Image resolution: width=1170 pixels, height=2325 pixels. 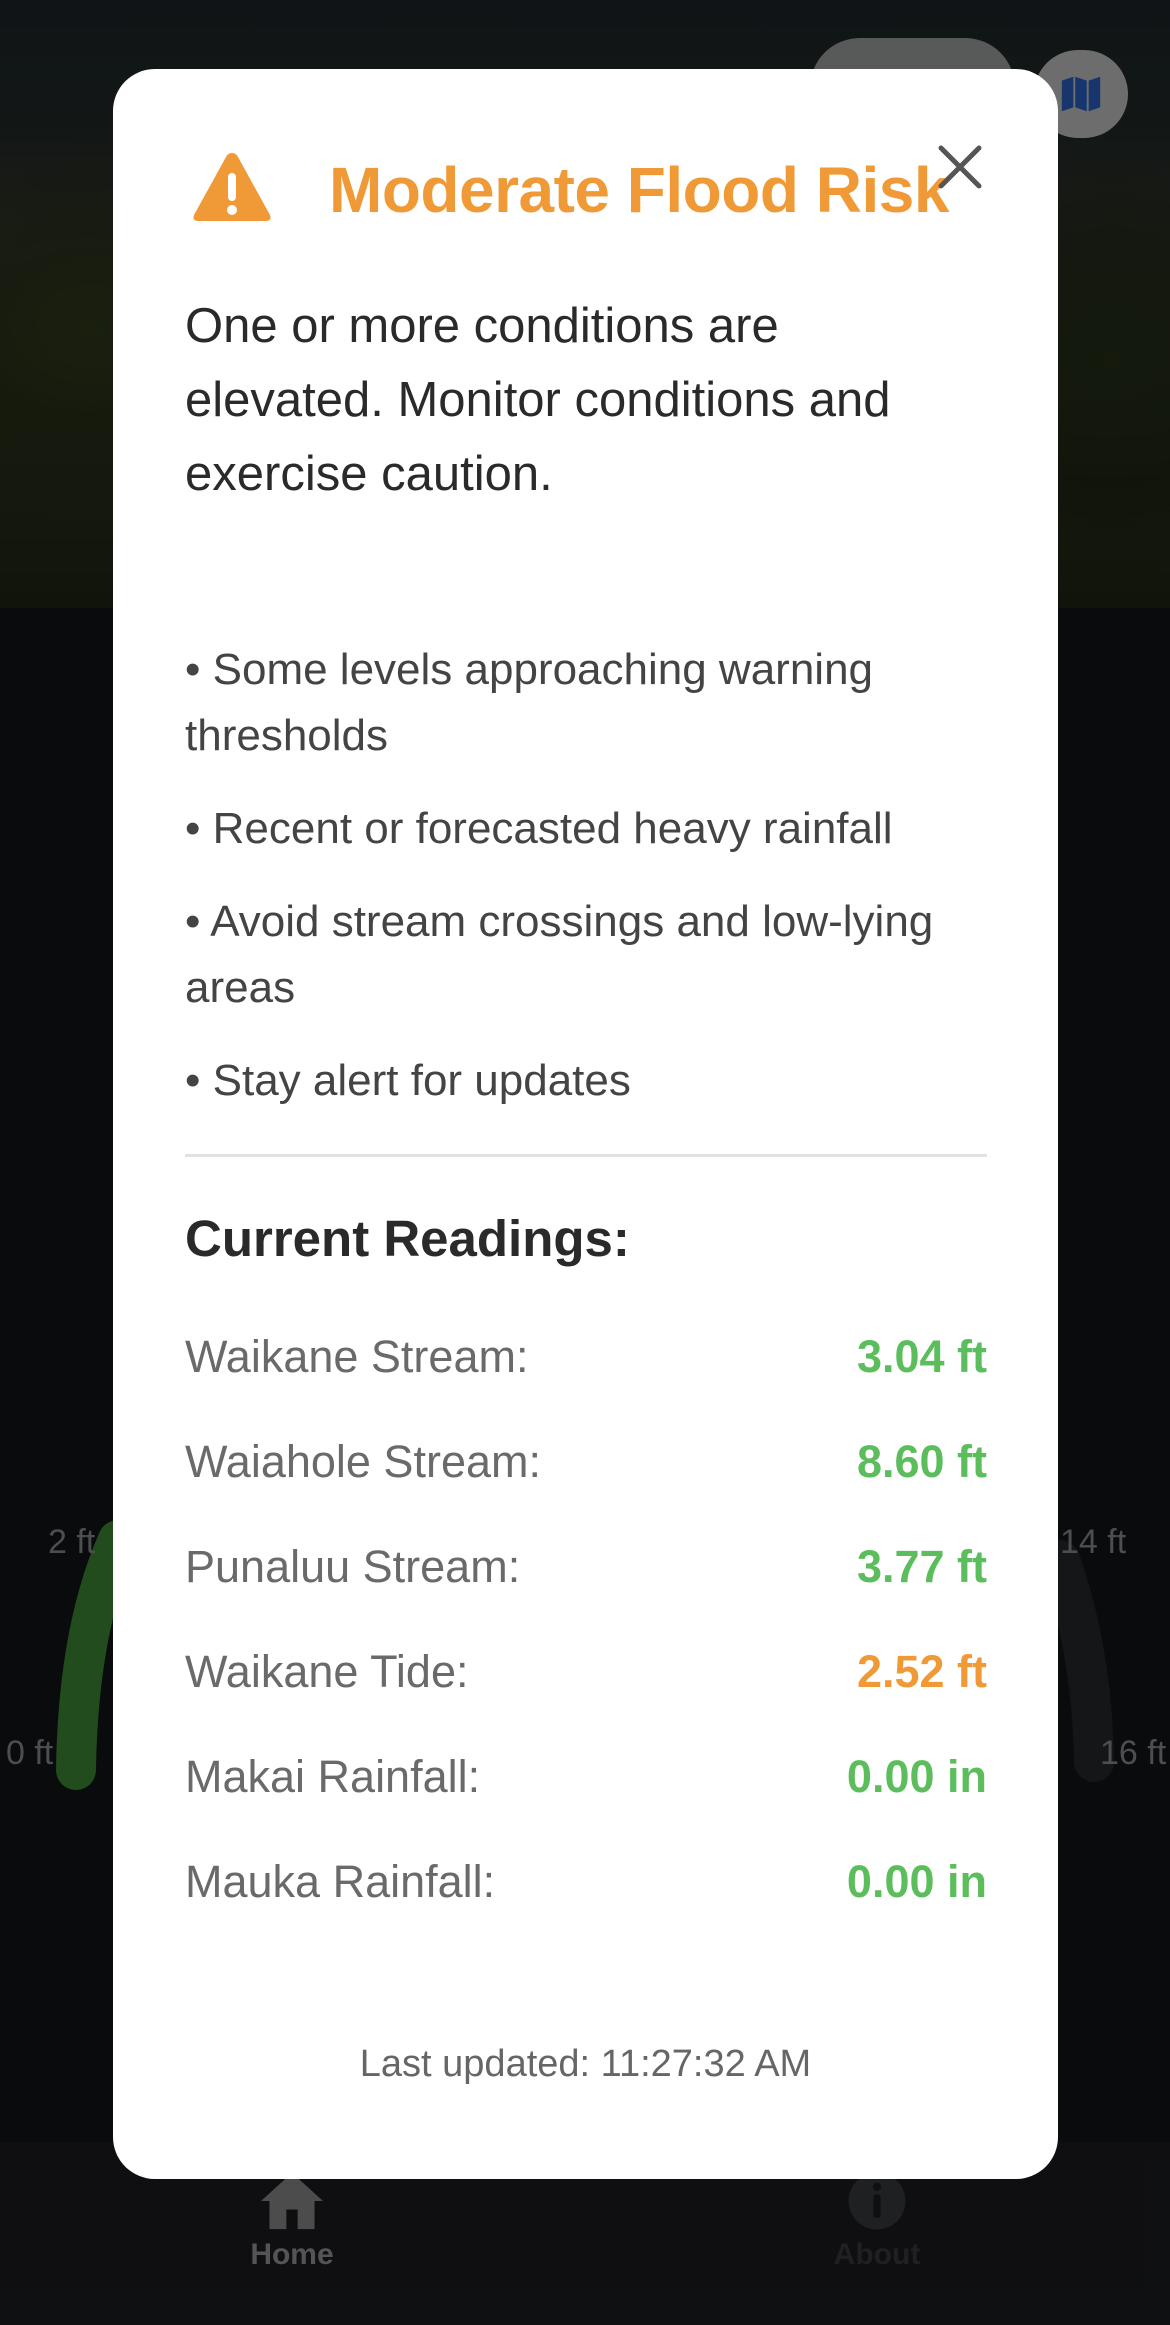 What do you see at coordinates (921, 1566) in the screenshot?
I see `reading-value: 3.77 ft` at bounding box center [921, 1566].